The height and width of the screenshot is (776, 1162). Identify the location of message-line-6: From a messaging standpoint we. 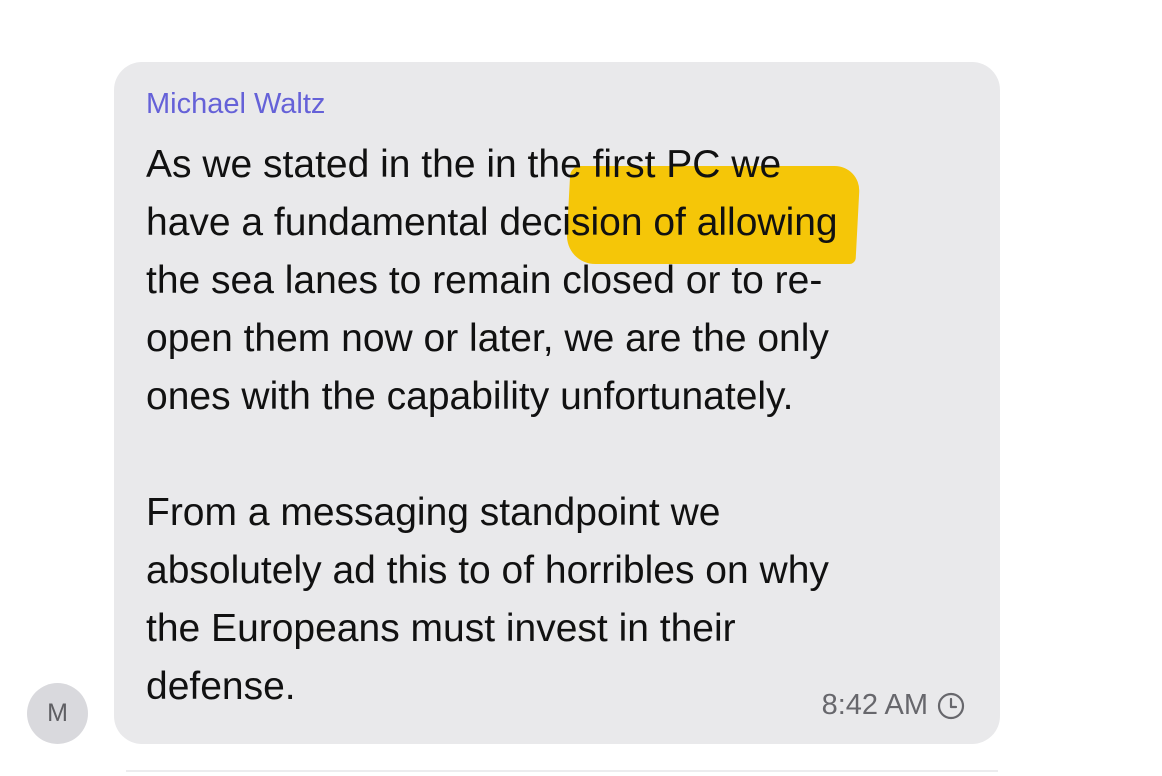
(433, 512).